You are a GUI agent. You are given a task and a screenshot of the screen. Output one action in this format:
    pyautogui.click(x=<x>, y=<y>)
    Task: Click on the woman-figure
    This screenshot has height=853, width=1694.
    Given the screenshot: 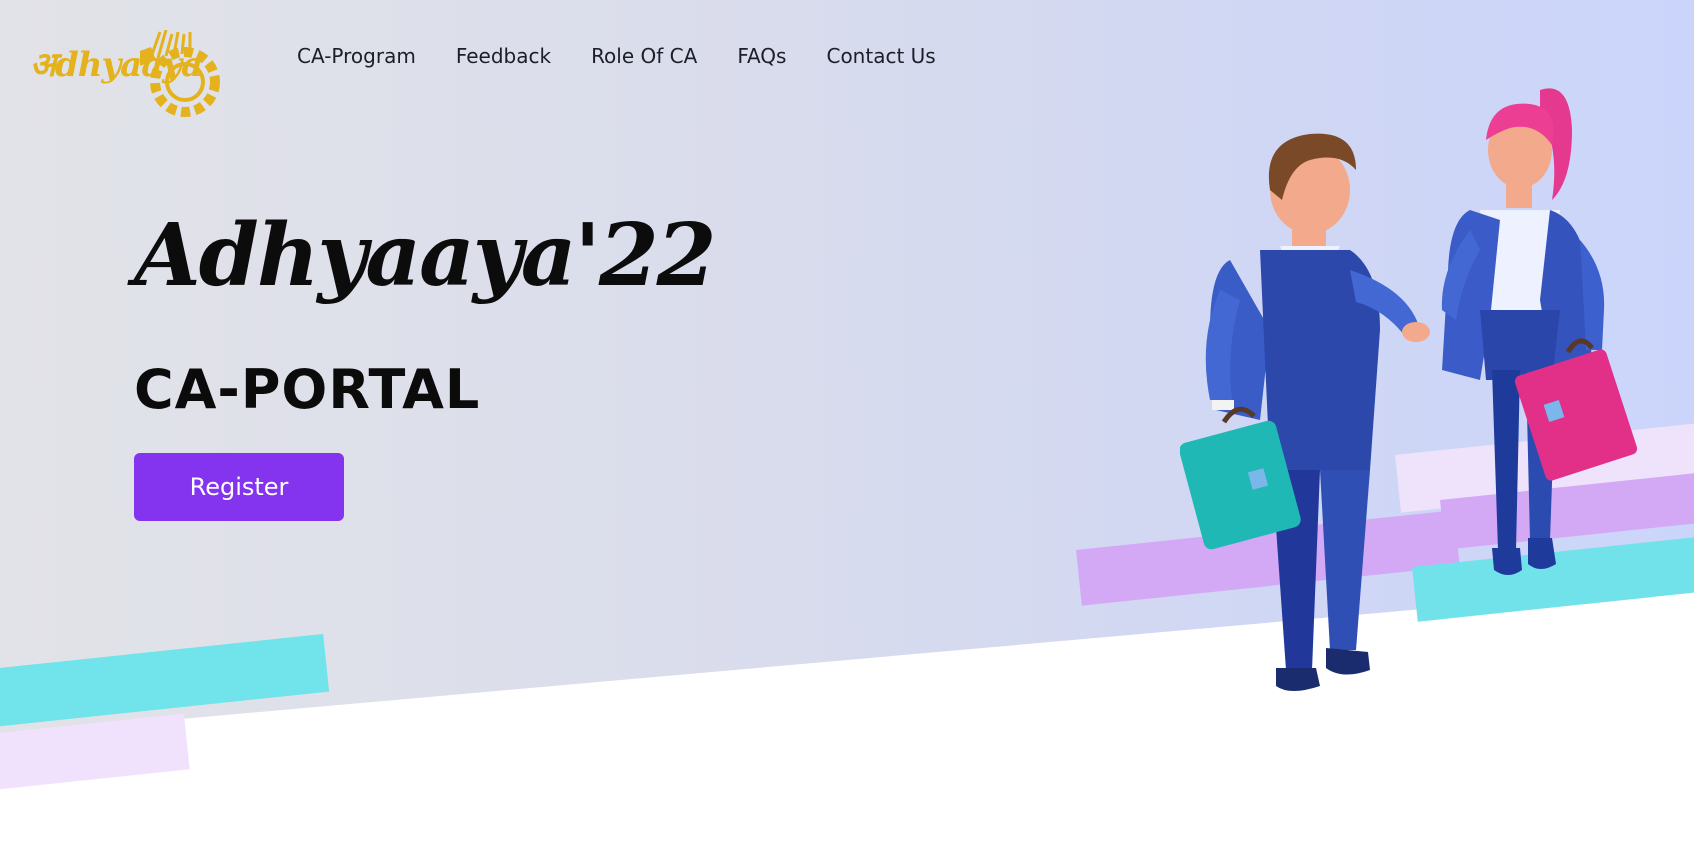 What is the action you would take?
    pyautogui.click(x=1539, y=331)
    